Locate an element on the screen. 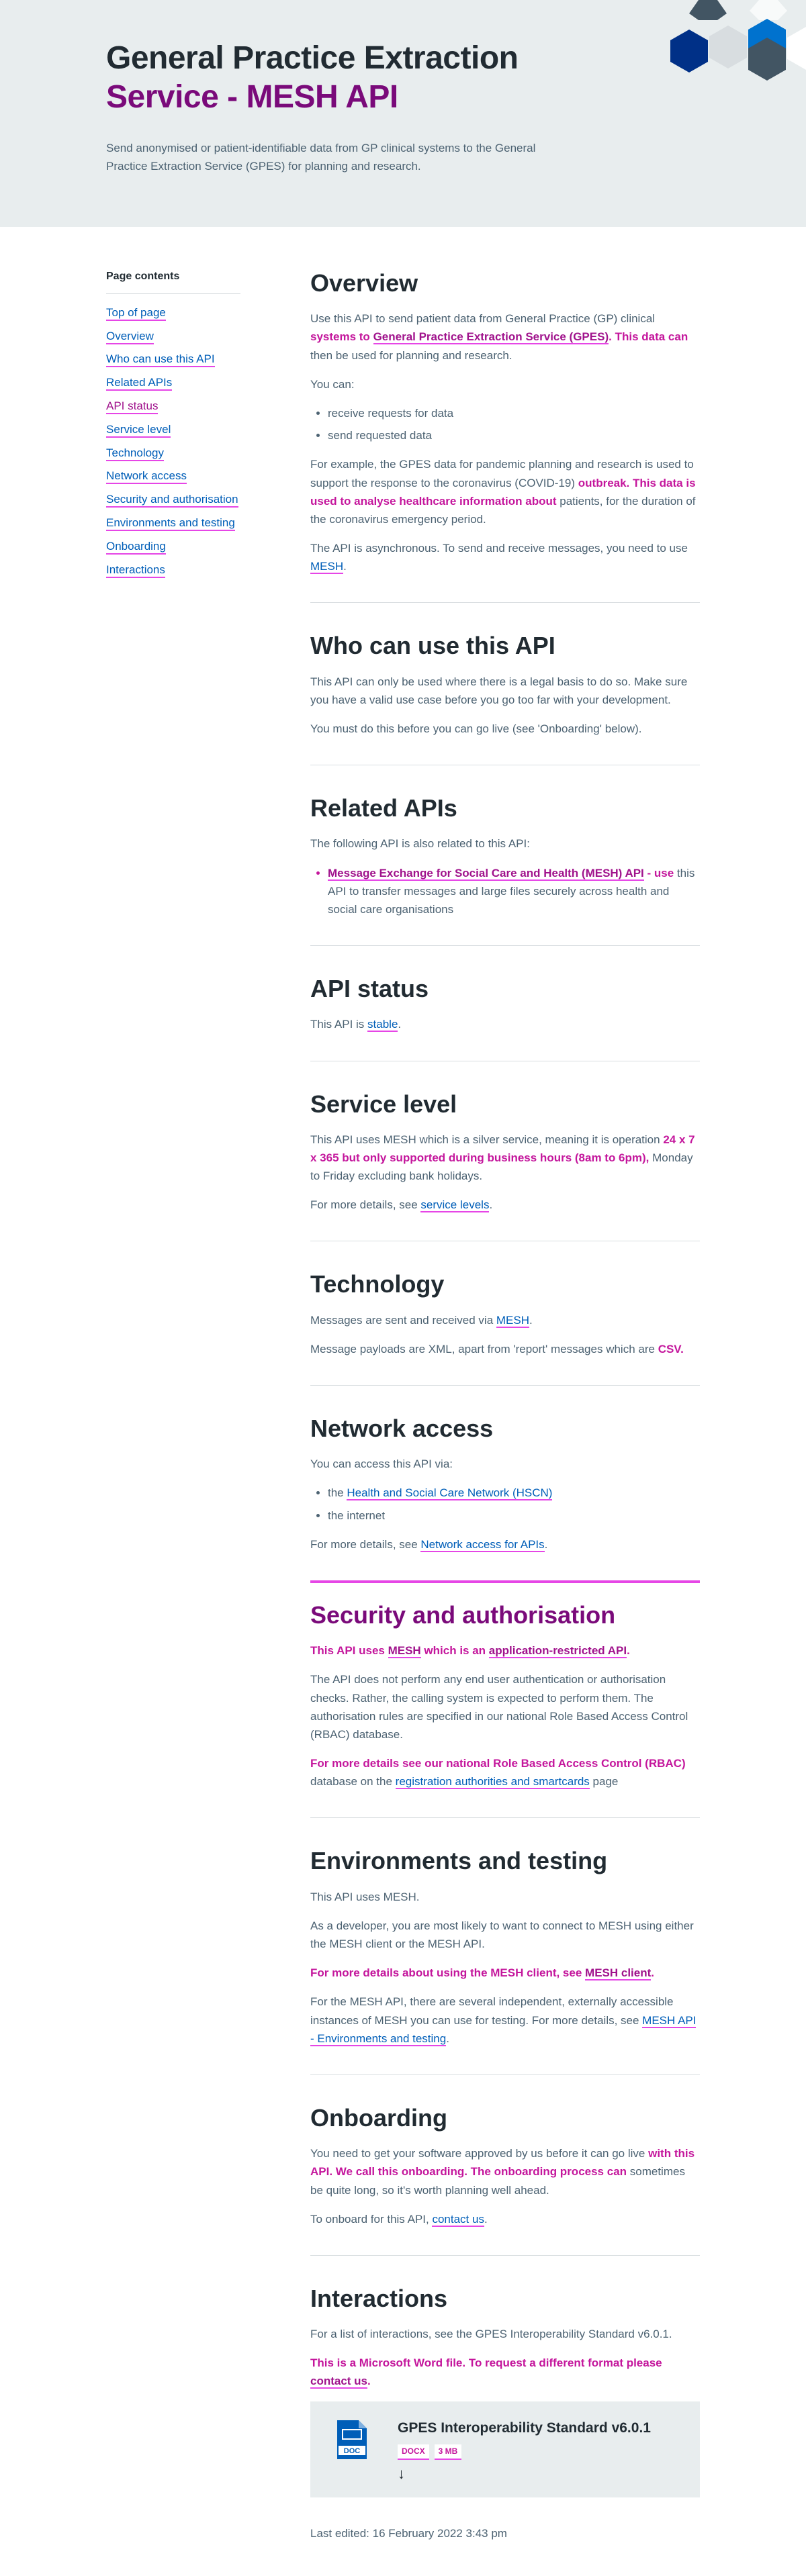 Image resolution: width=806 pixels, height=2576 pixels. environments-heading: Environments and testing is located at coordinates (459, 1861).